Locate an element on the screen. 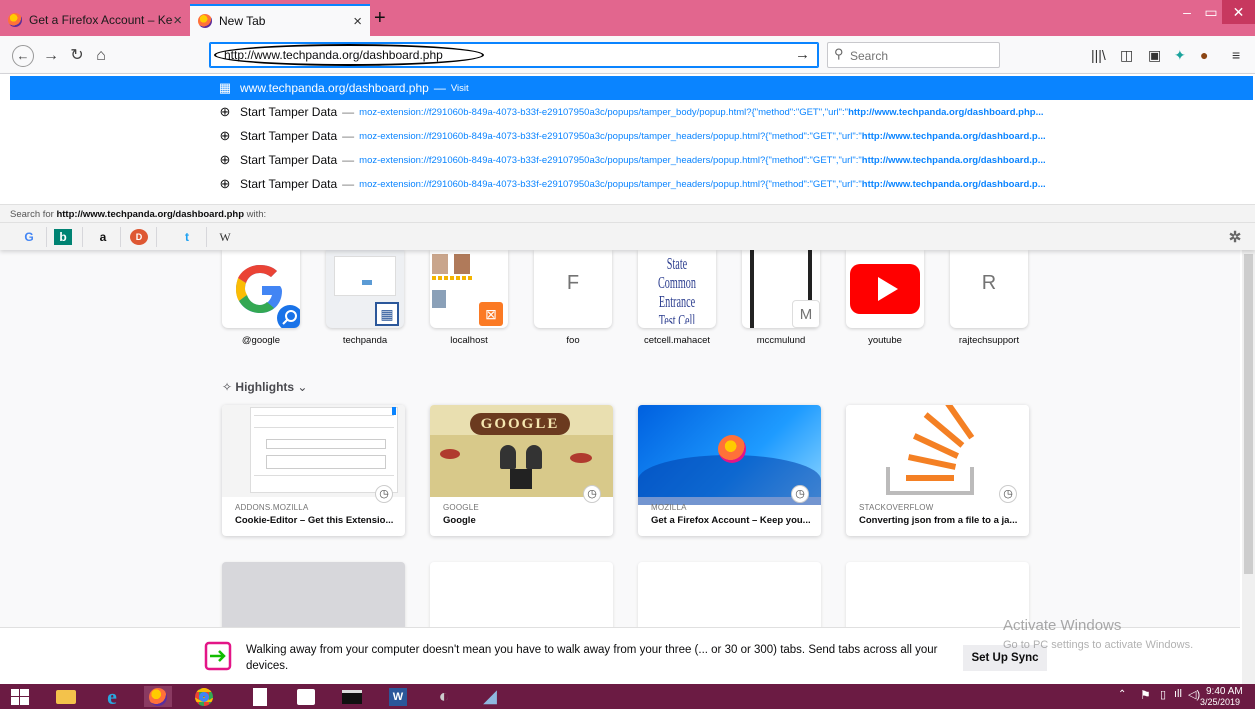  search-settings-icon: ✲ is located at coordinates (1235, 237).